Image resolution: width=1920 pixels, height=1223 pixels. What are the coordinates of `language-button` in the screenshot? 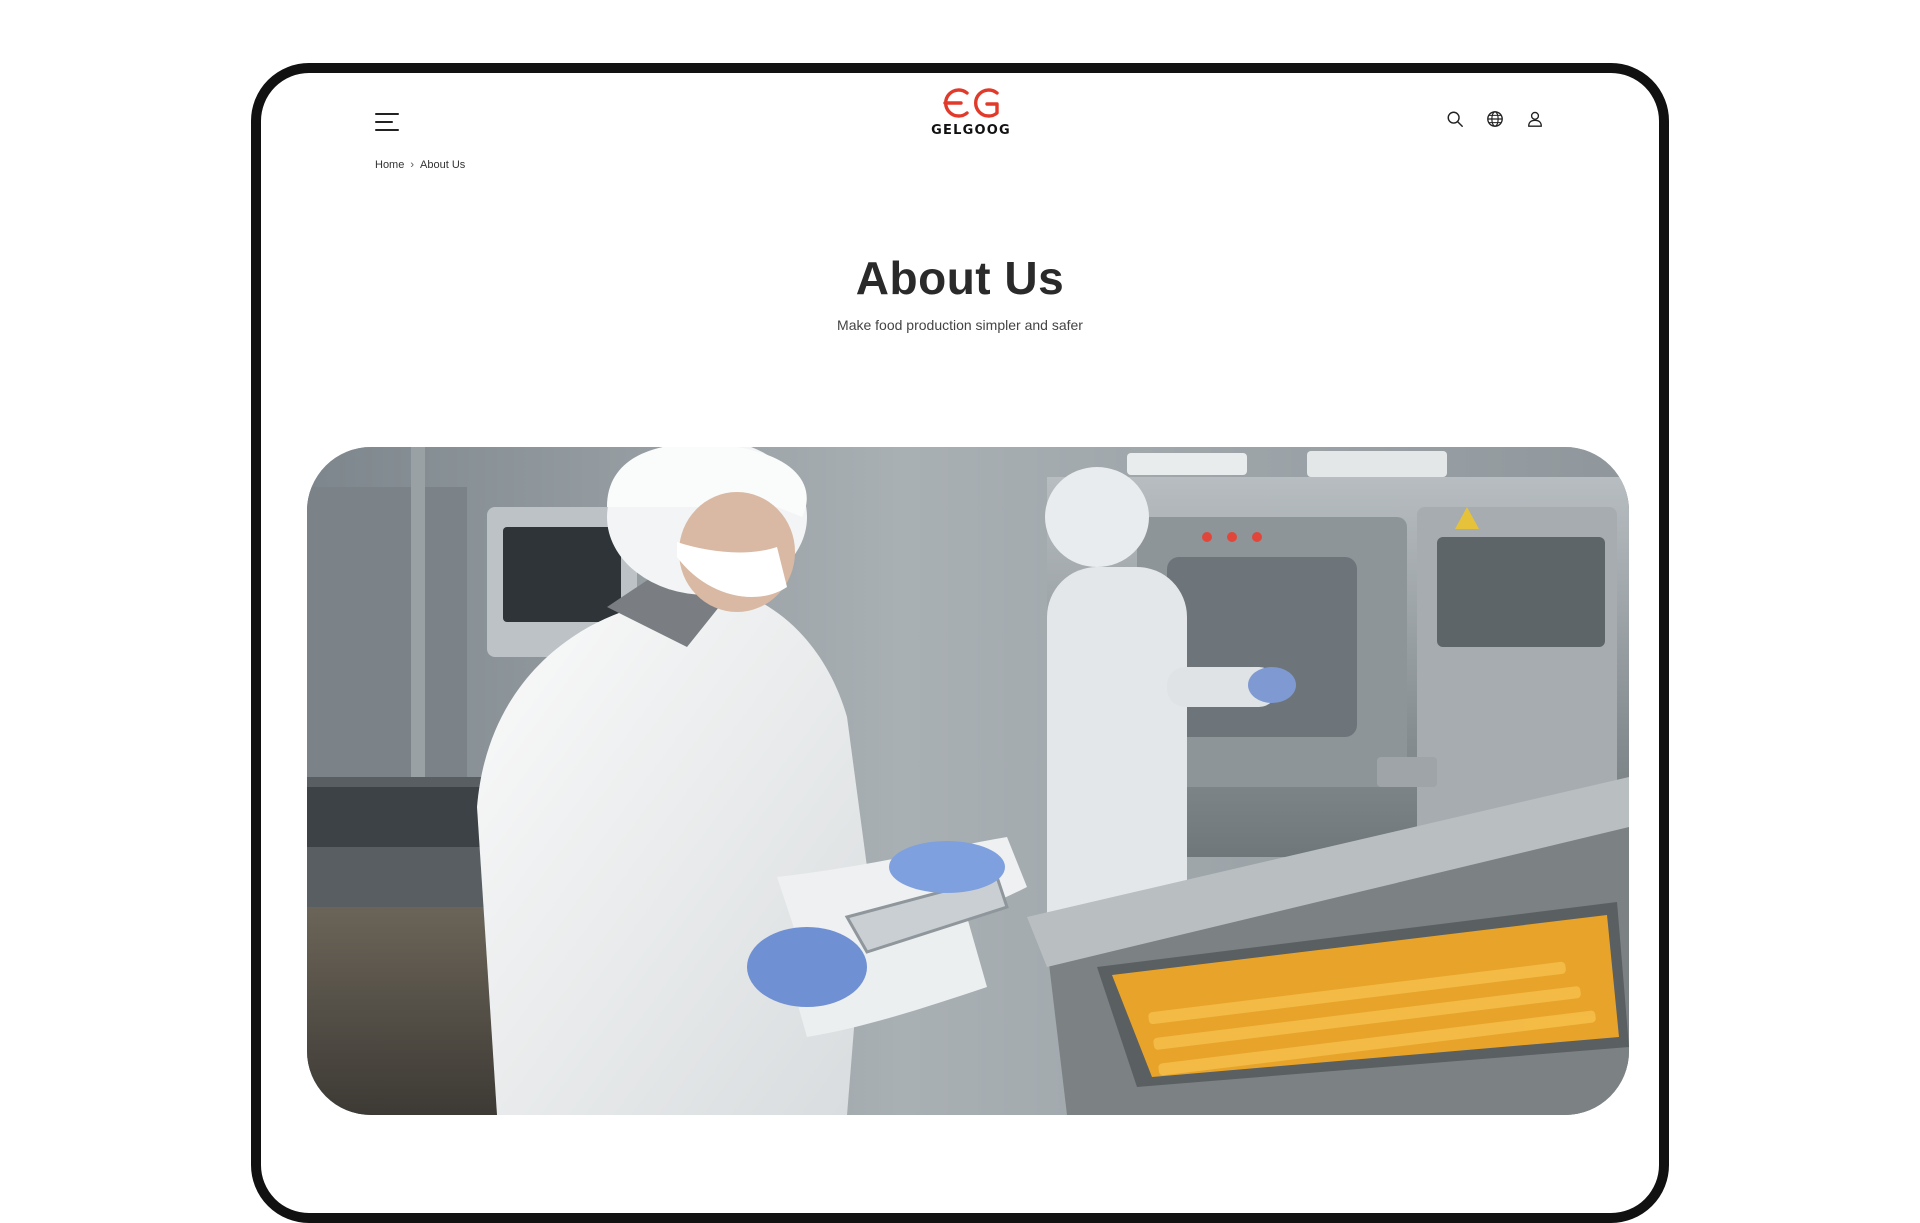 It's located at (1495, 119).